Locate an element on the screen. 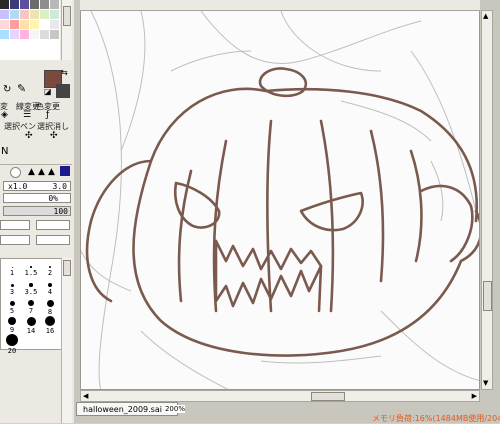  brush-size-label: 1.5 is located at coordinates (31, 272).